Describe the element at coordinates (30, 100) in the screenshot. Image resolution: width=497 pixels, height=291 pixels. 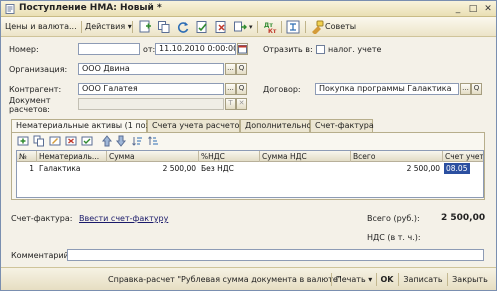
I see `settlement-doc-label: Документ` at that location.